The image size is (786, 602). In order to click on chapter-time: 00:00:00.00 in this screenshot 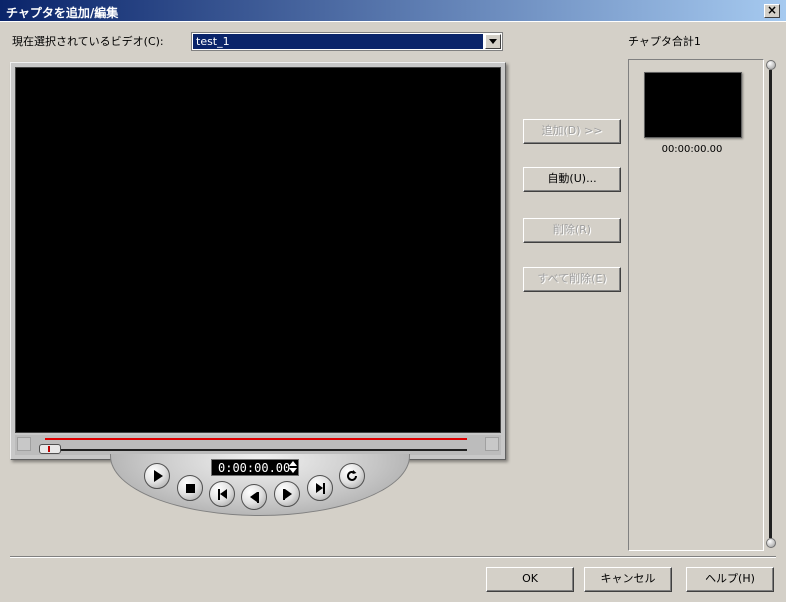, I will do `click(692, 149)`.